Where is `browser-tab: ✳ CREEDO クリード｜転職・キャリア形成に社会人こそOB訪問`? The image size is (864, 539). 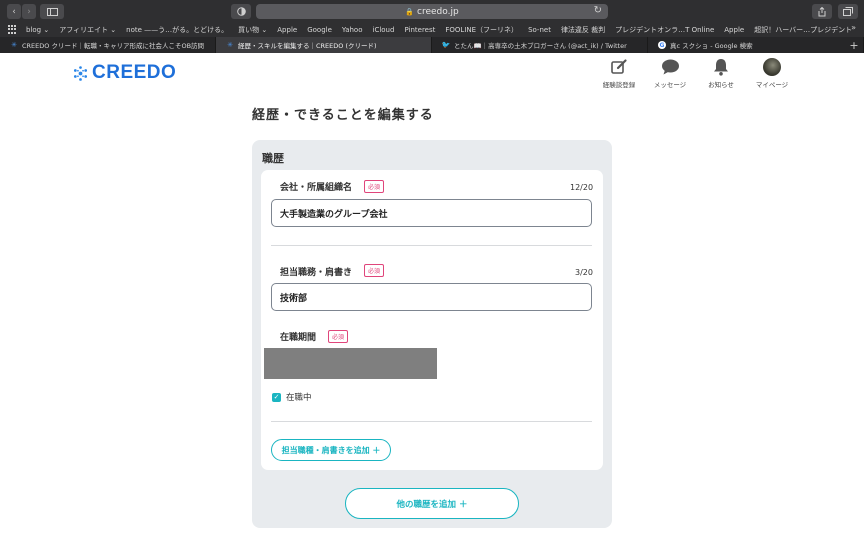 browser-tab: ✳ CREEDO クリード｜転職・キャリア形成に社会人こそOB訪問 is located at coordinates (108, 45).